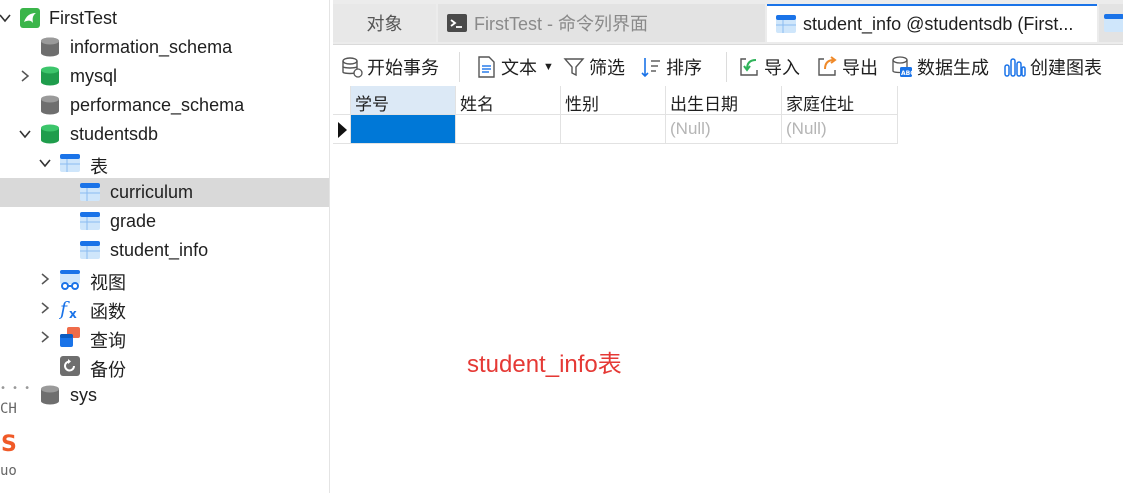  I want to click on caret-down-icon: ▼, so click(548, 67).